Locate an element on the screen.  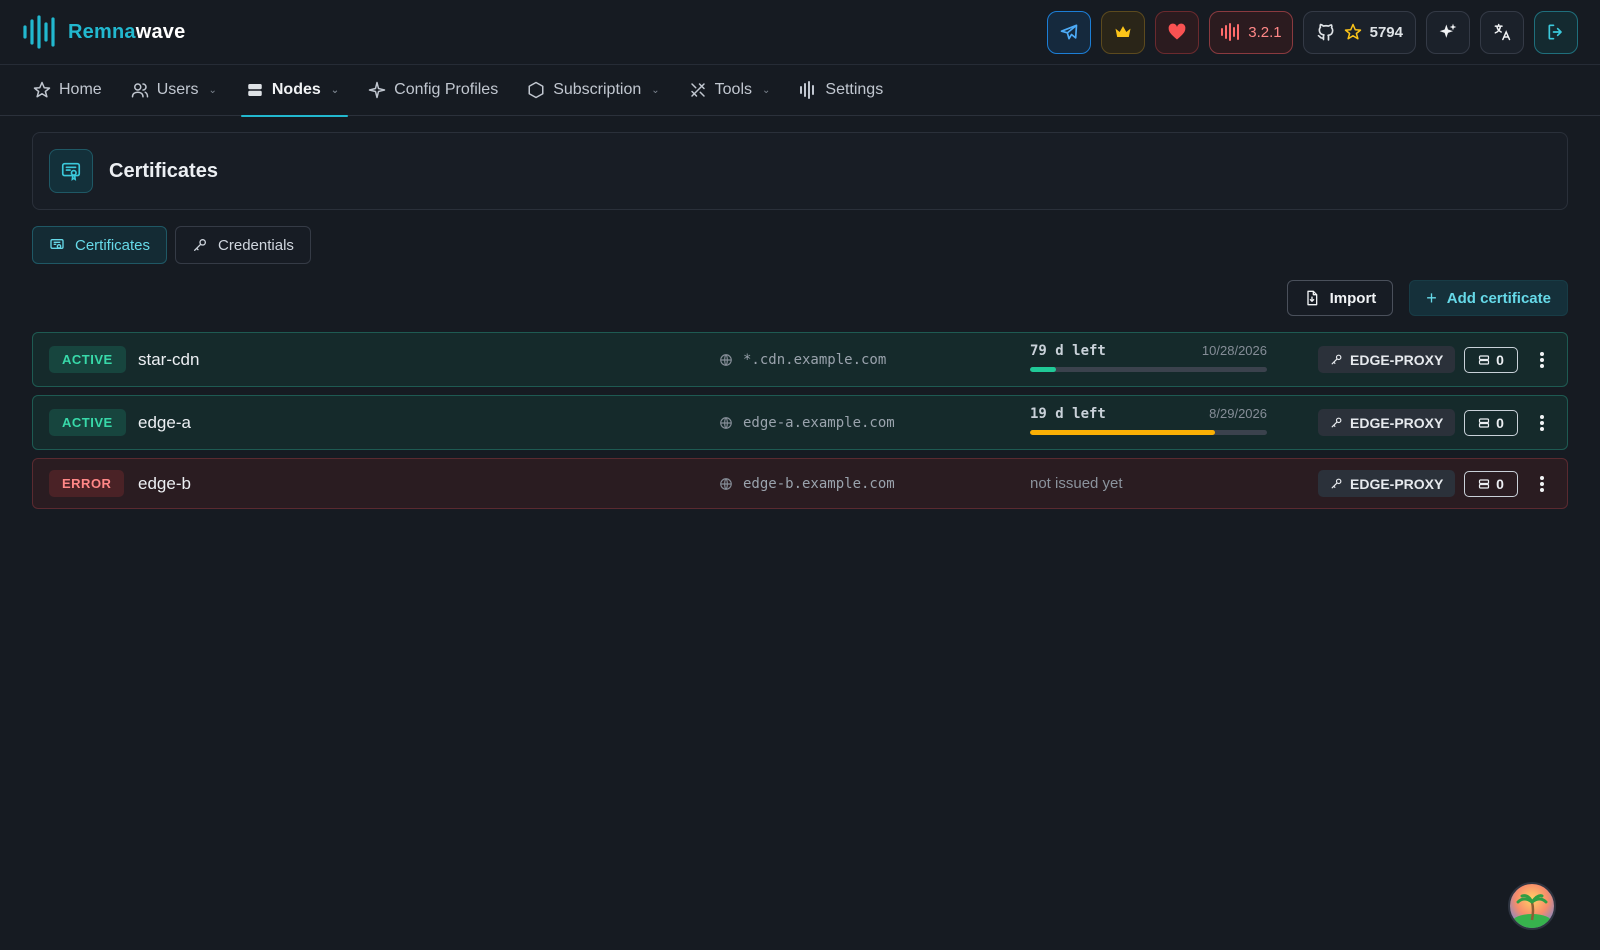
github-icon is located at coordinates (1325, 32).